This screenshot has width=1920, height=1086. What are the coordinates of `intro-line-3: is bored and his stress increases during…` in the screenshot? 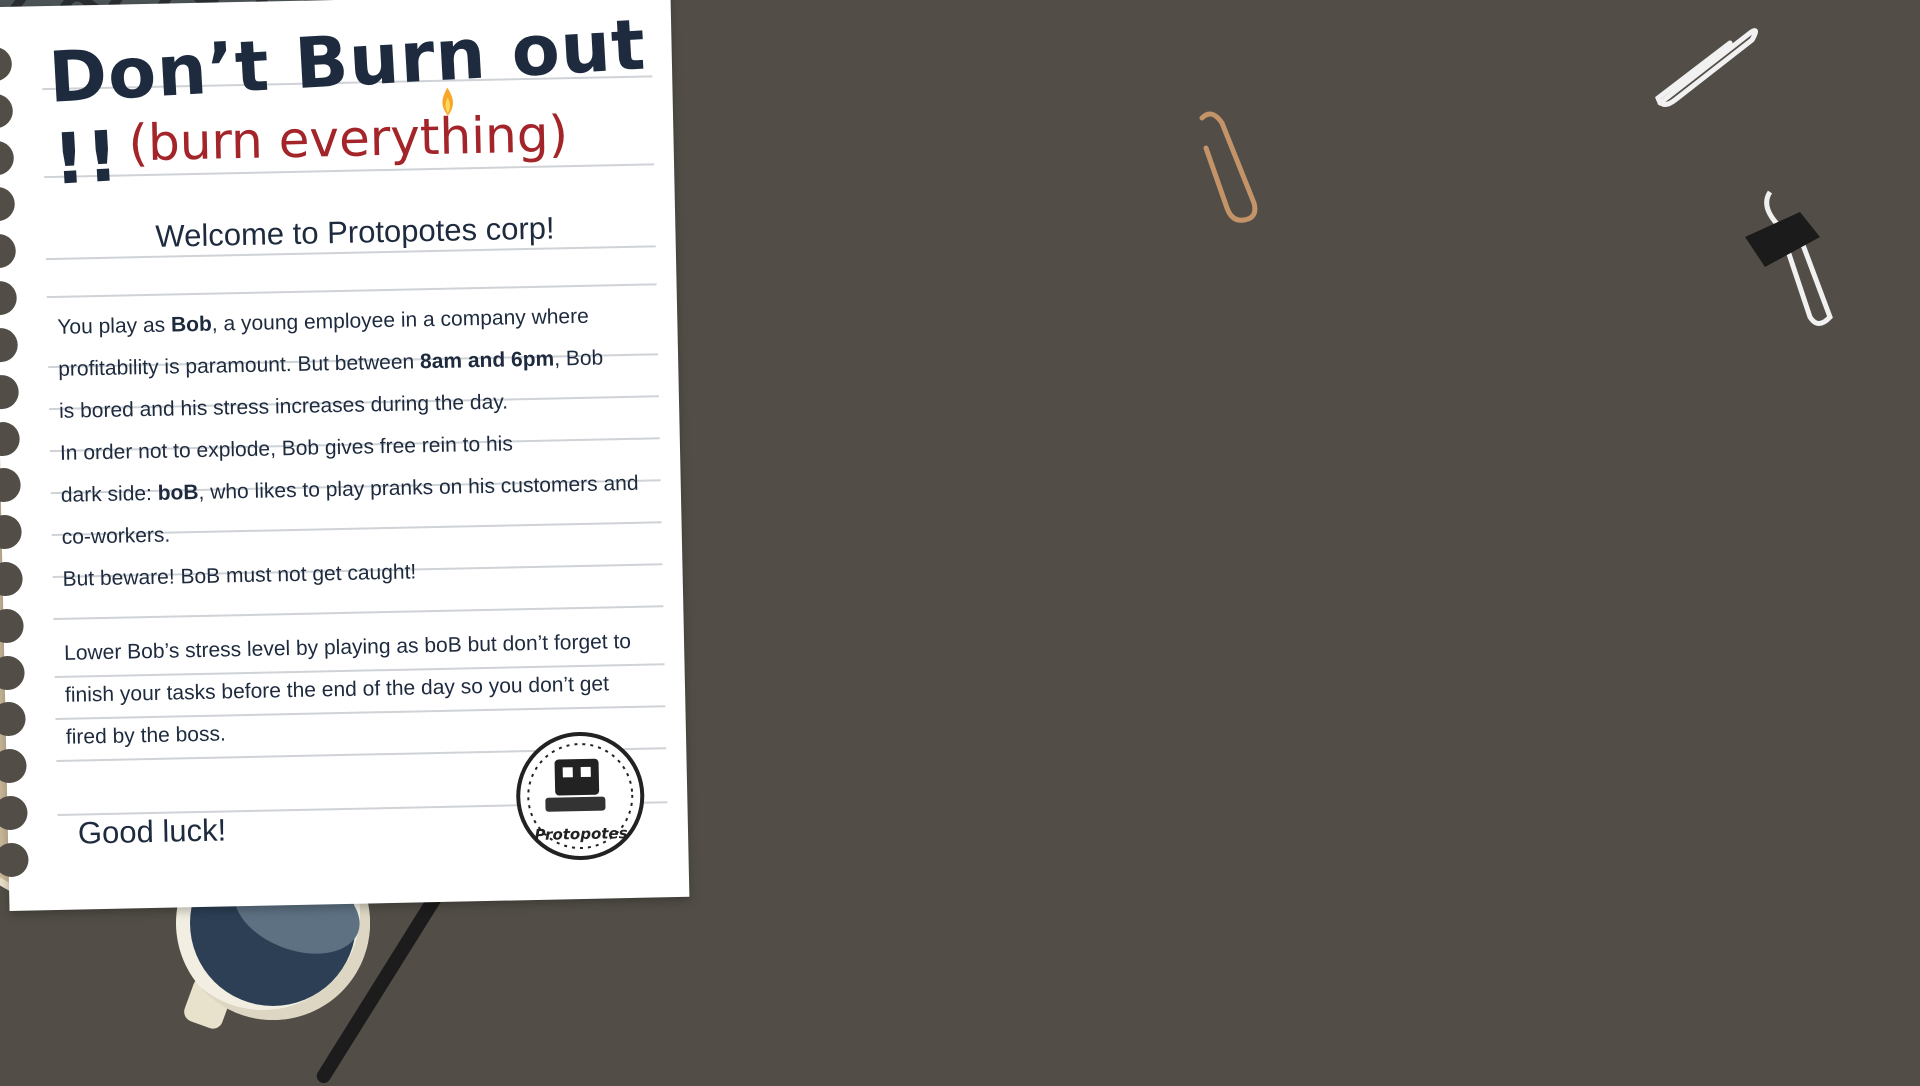 It's located at (283, 406).